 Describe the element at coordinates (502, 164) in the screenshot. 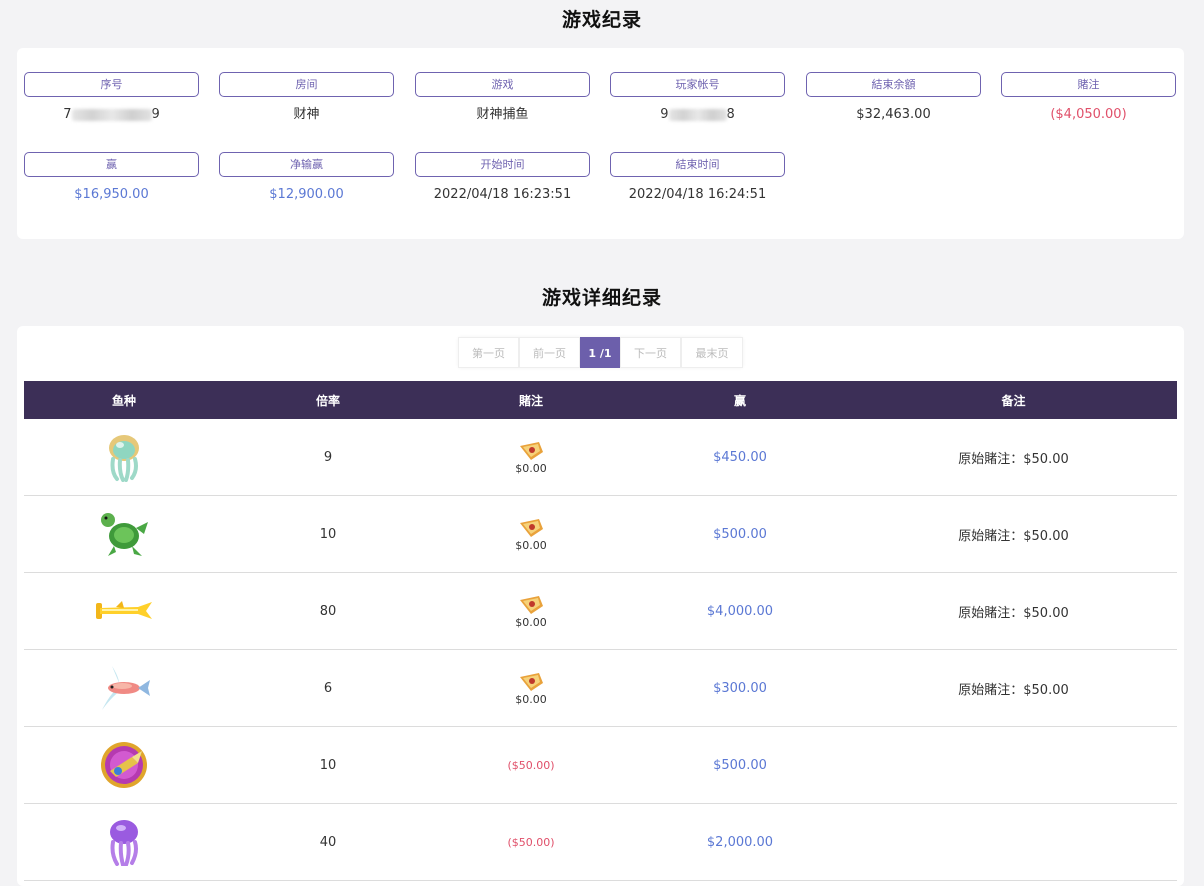

I see `field-label: 开始时间` at that location.